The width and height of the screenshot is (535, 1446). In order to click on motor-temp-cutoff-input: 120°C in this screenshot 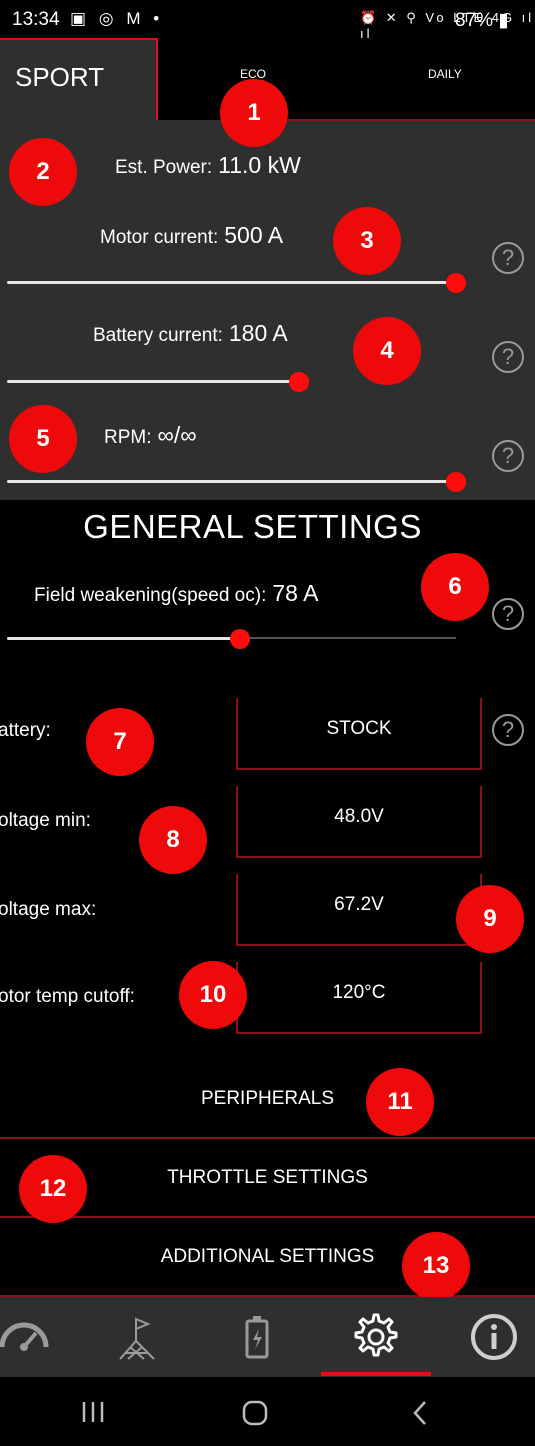, I will do `click(359, 998)`.